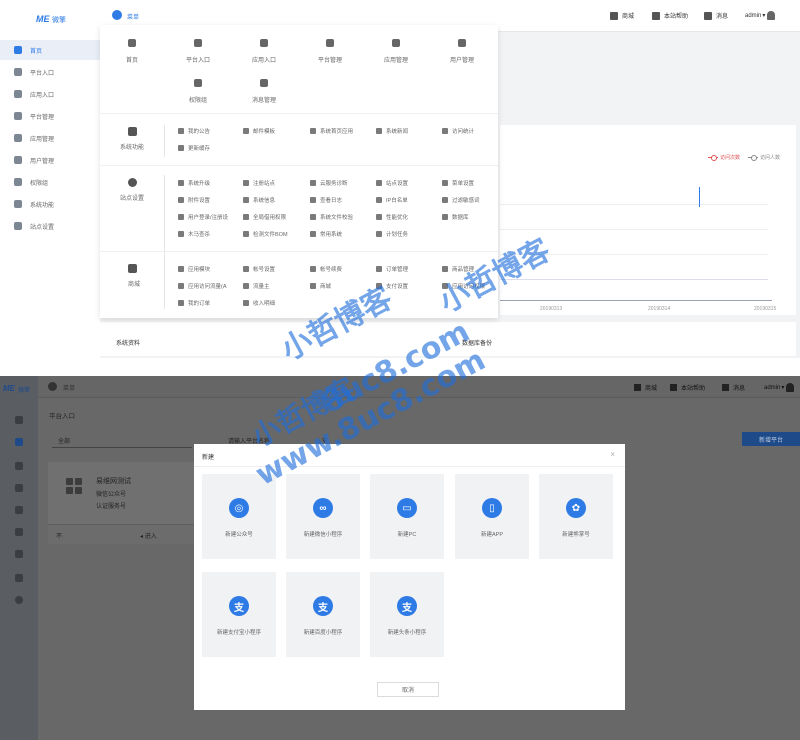  What do you see at coordinates (392, 200) in the screenshot?
I see `menu-item: IP白名单` at bounding box center [392, 200].